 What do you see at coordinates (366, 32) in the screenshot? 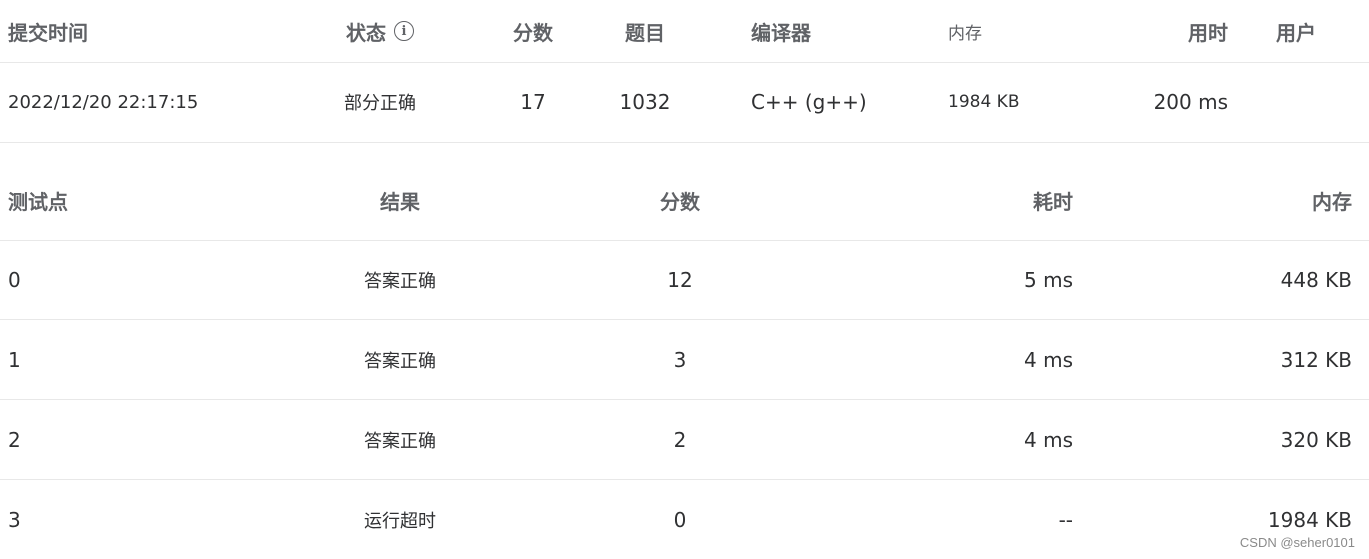
I see `header-status-label: 状态` at bounding box center [366, 32].